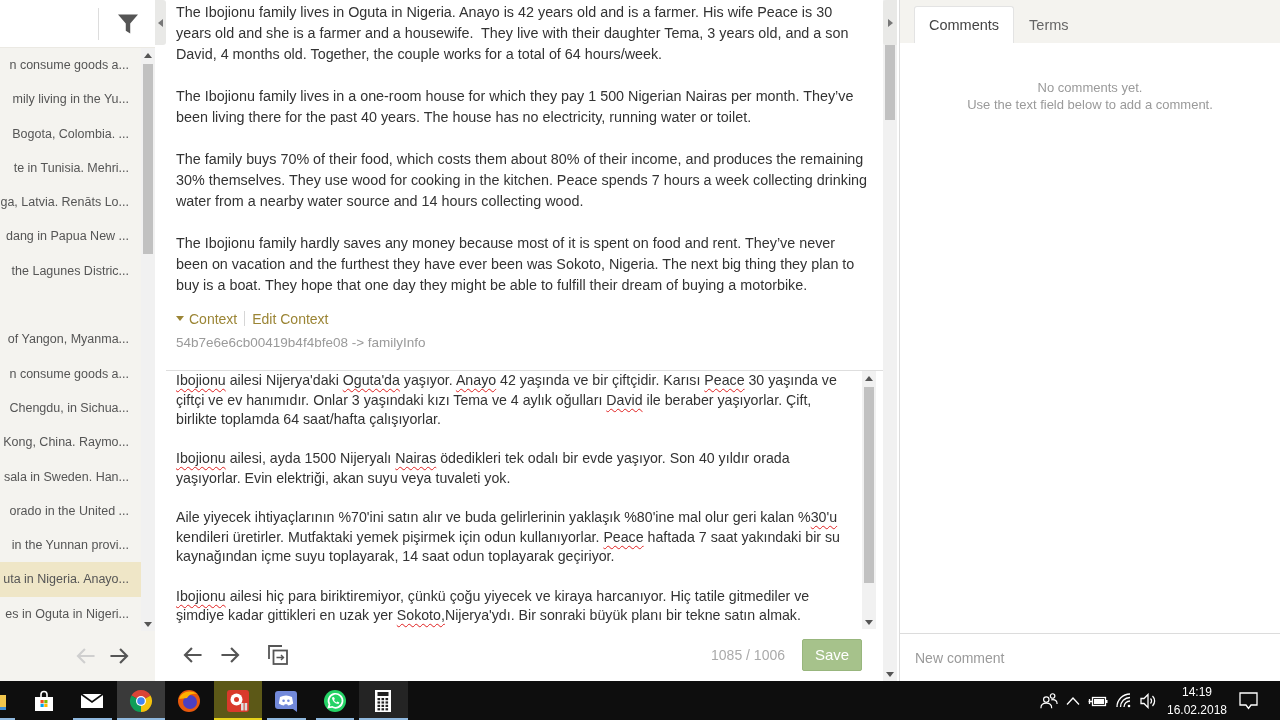 The width and height of the screenshot is (1280, 720). Describe the element at coordinates (1098, 700) in the screenshot. I see `battery-icon` at that location.